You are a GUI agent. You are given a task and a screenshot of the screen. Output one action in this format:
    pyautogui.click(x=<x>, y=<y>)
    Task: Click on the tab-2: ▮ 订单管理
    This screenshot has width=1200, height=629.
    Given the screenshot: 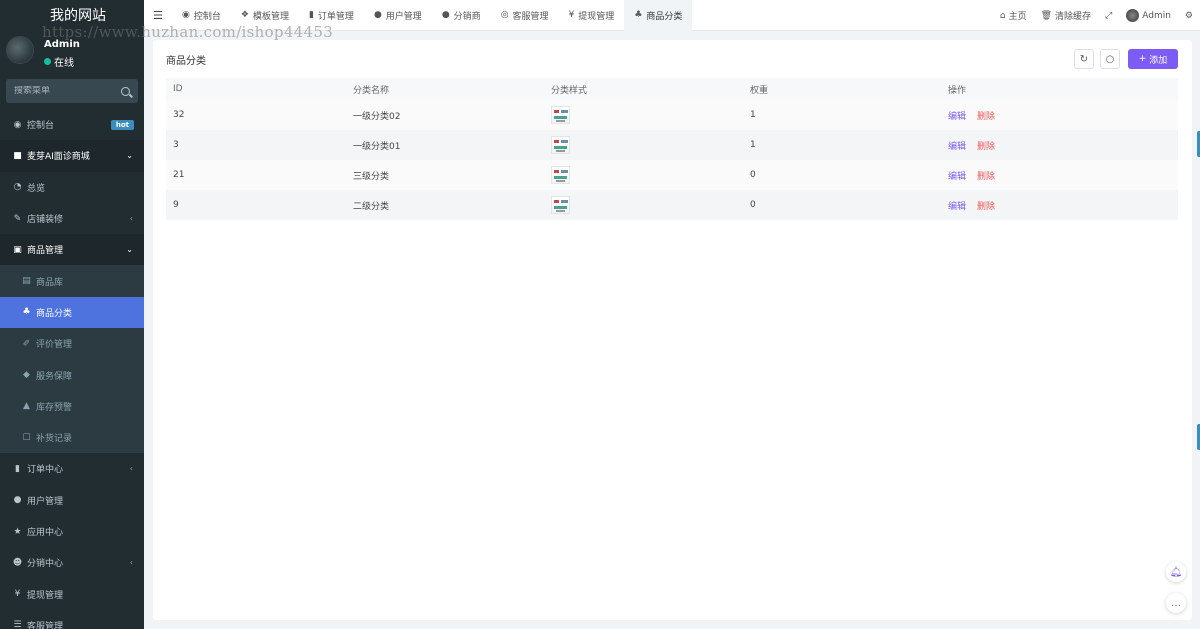 What is the action you would take?
    pyautogui.click(x=331, y=15)
    